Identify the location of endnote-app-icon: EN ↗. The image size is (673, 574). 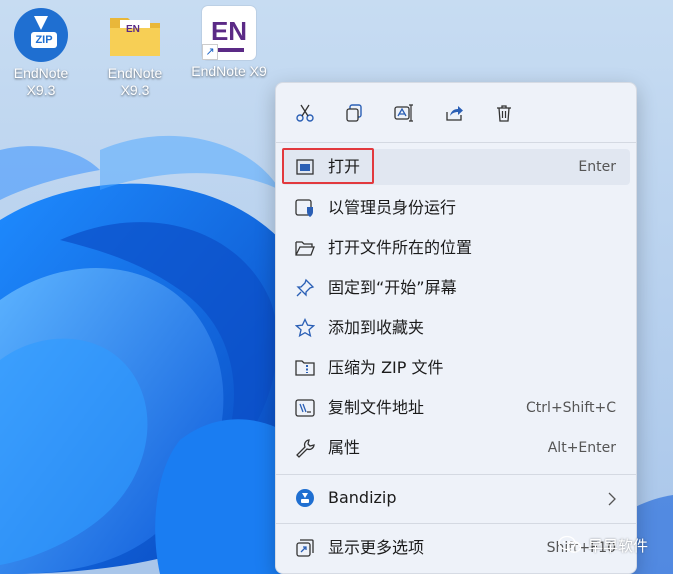
(229, 33).